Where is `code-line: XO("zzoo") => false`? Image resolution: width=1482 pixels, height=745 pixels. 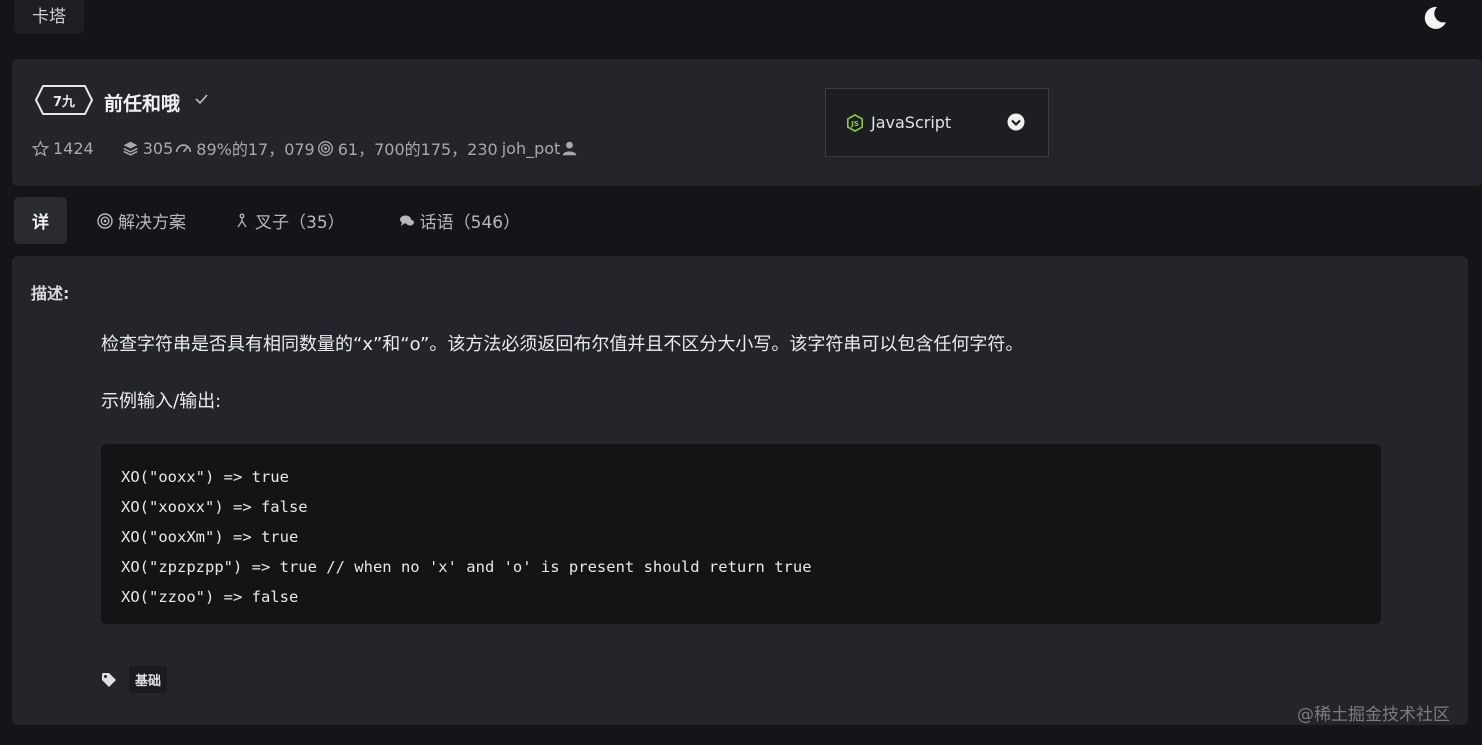
code-line: XO("zzoo") => false is located at coordinates (210, 597).